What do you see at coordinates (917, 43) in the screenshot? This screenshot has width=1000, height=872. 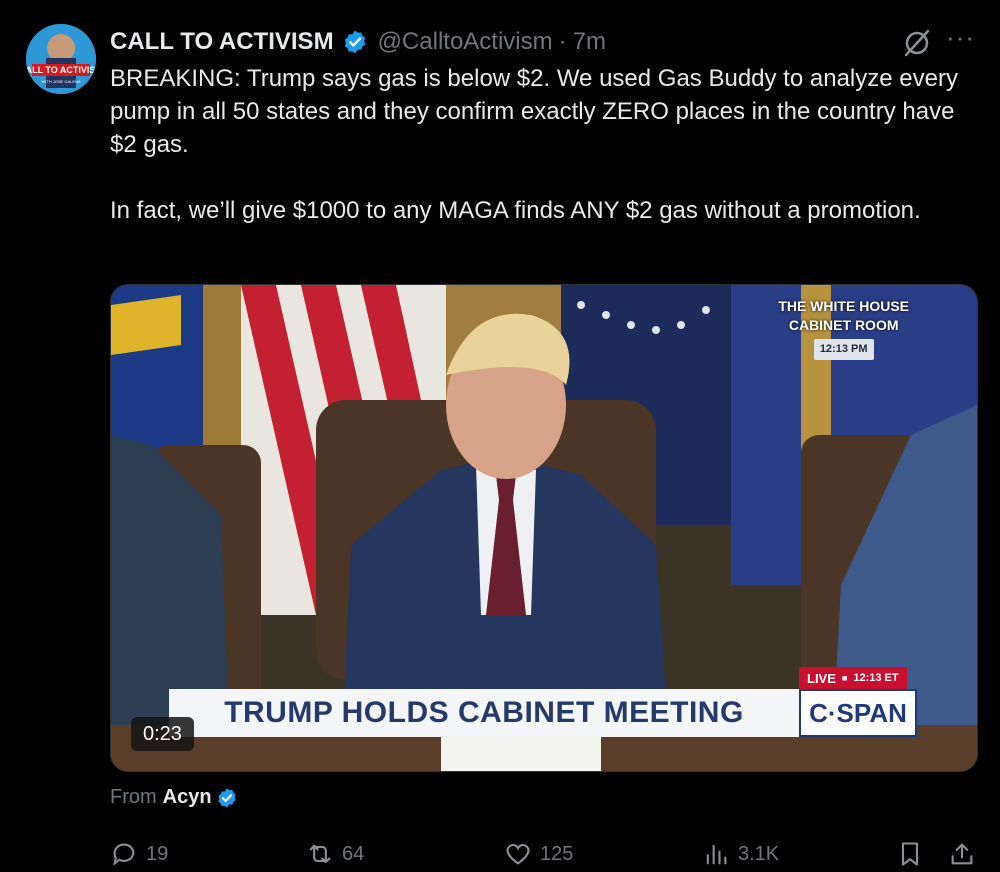 I see `grok-icon` at bounding box center [917, 43].